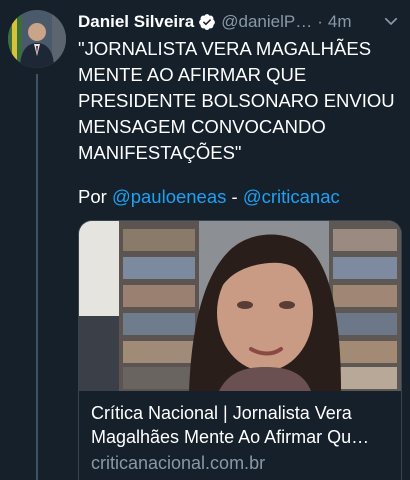  I want to click on verified-badge-icon, so click(207, 22).